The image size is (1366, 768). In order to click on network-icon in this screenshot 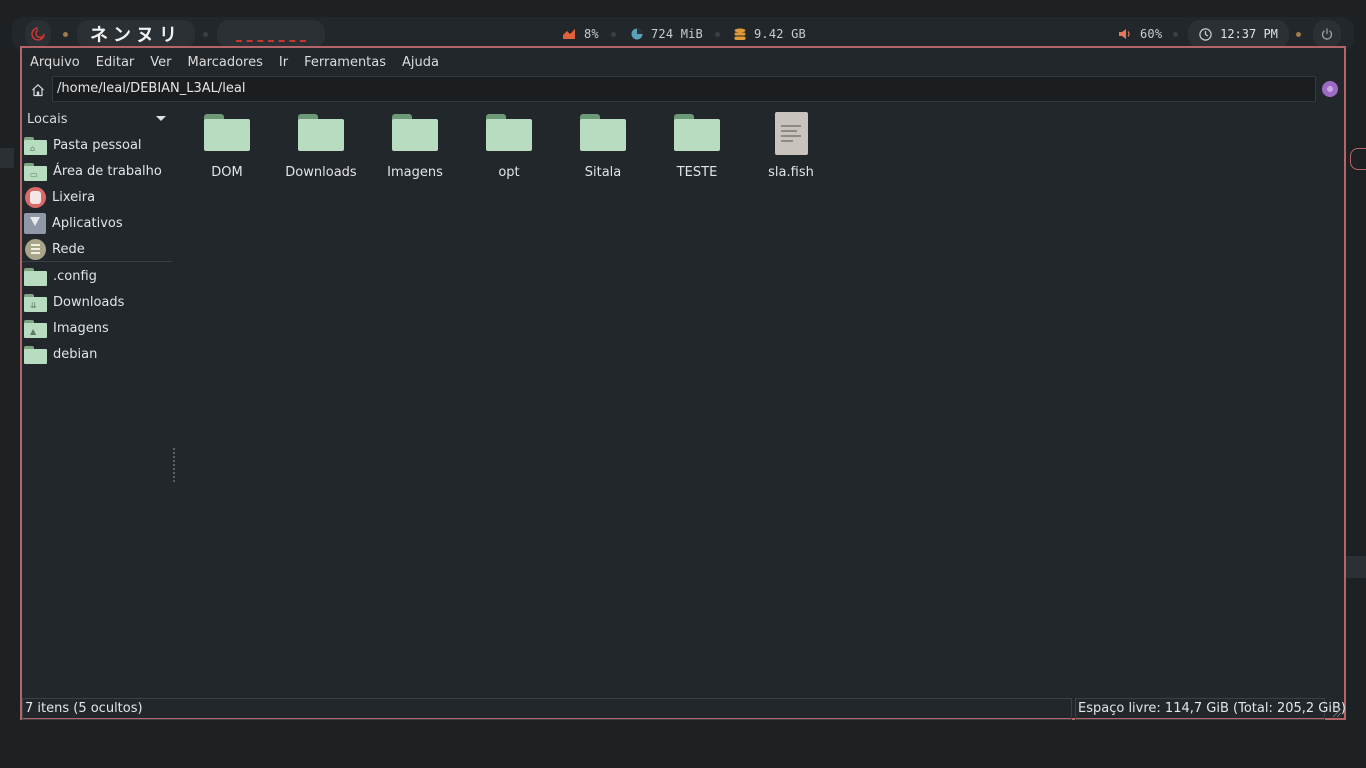, I will do `click(35, 249)`.